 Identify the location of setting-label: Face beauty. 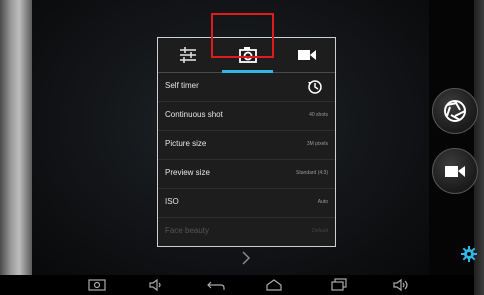
(187, 230).